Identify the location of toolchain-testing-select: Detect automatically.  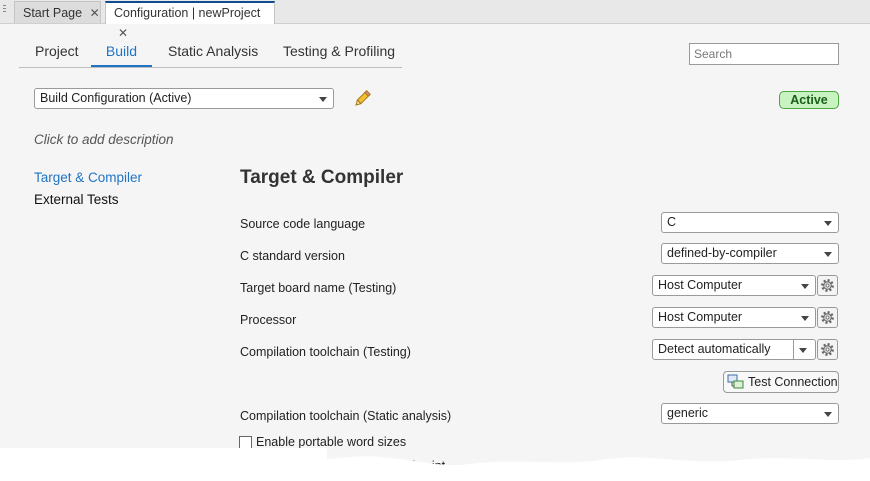
(734, 349).